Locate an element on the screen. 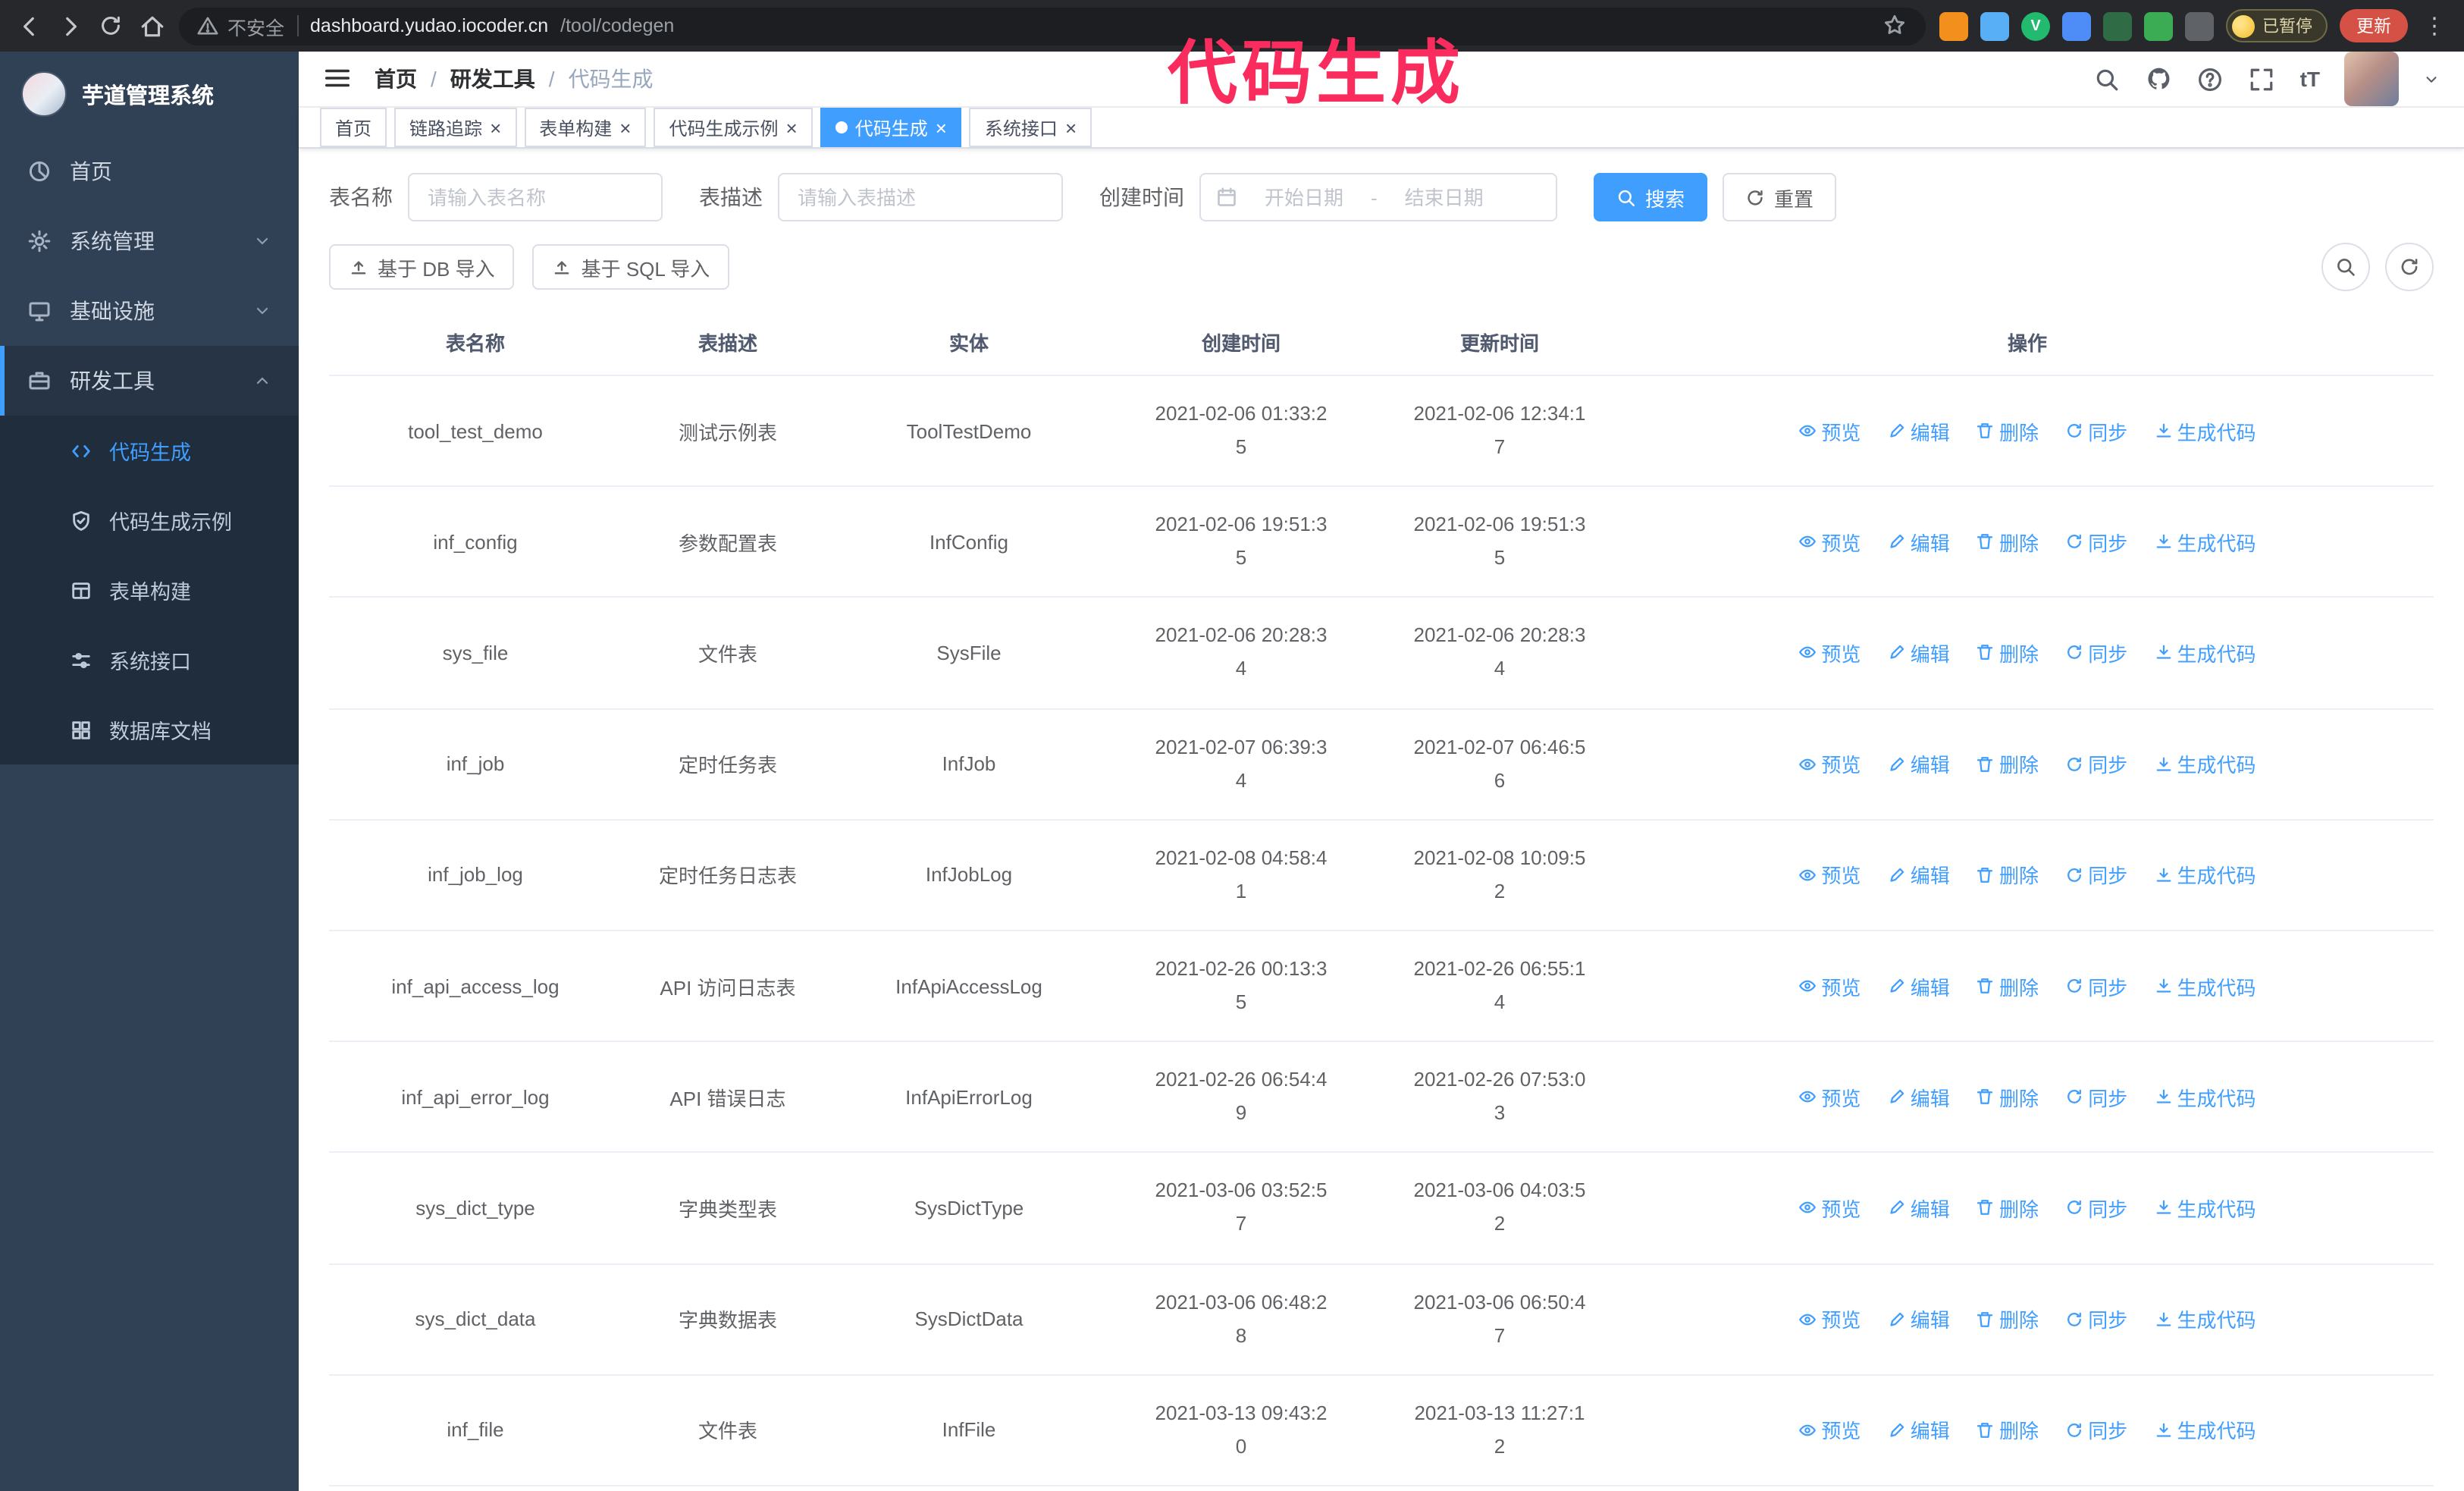 This screenshot has width=2464, height=1491. help-icon is located at coordinates (2210, 79).